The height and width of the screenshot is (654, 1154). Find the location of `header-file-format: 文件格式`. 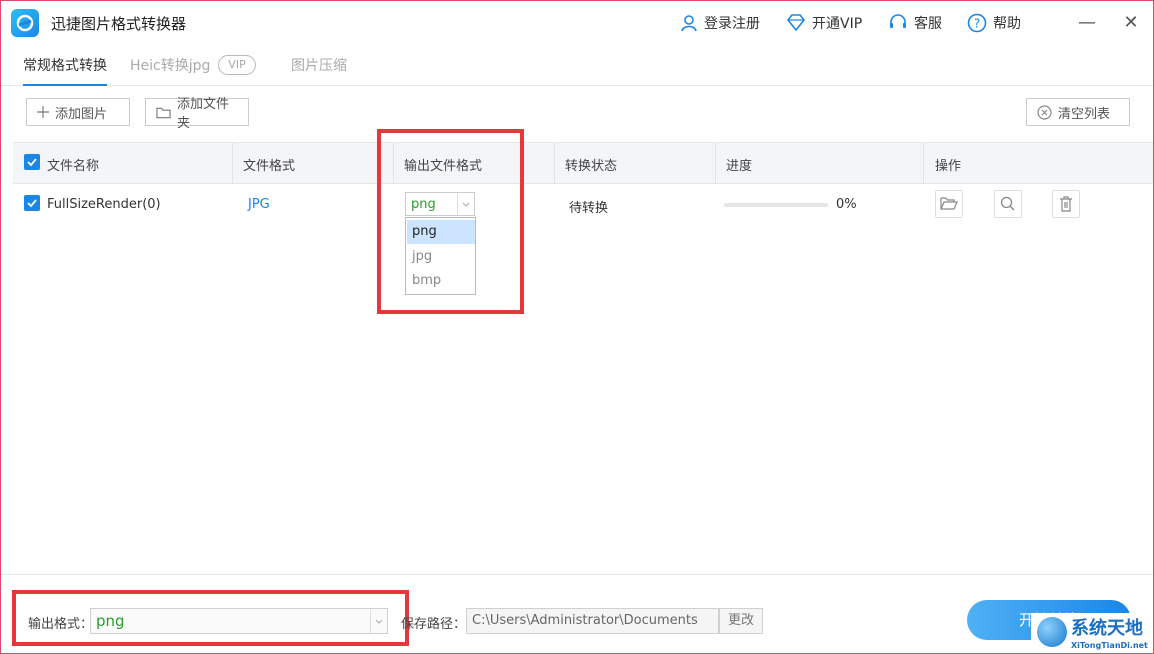

header-file-format: 文件格式 is located at coordinates (269, 166).